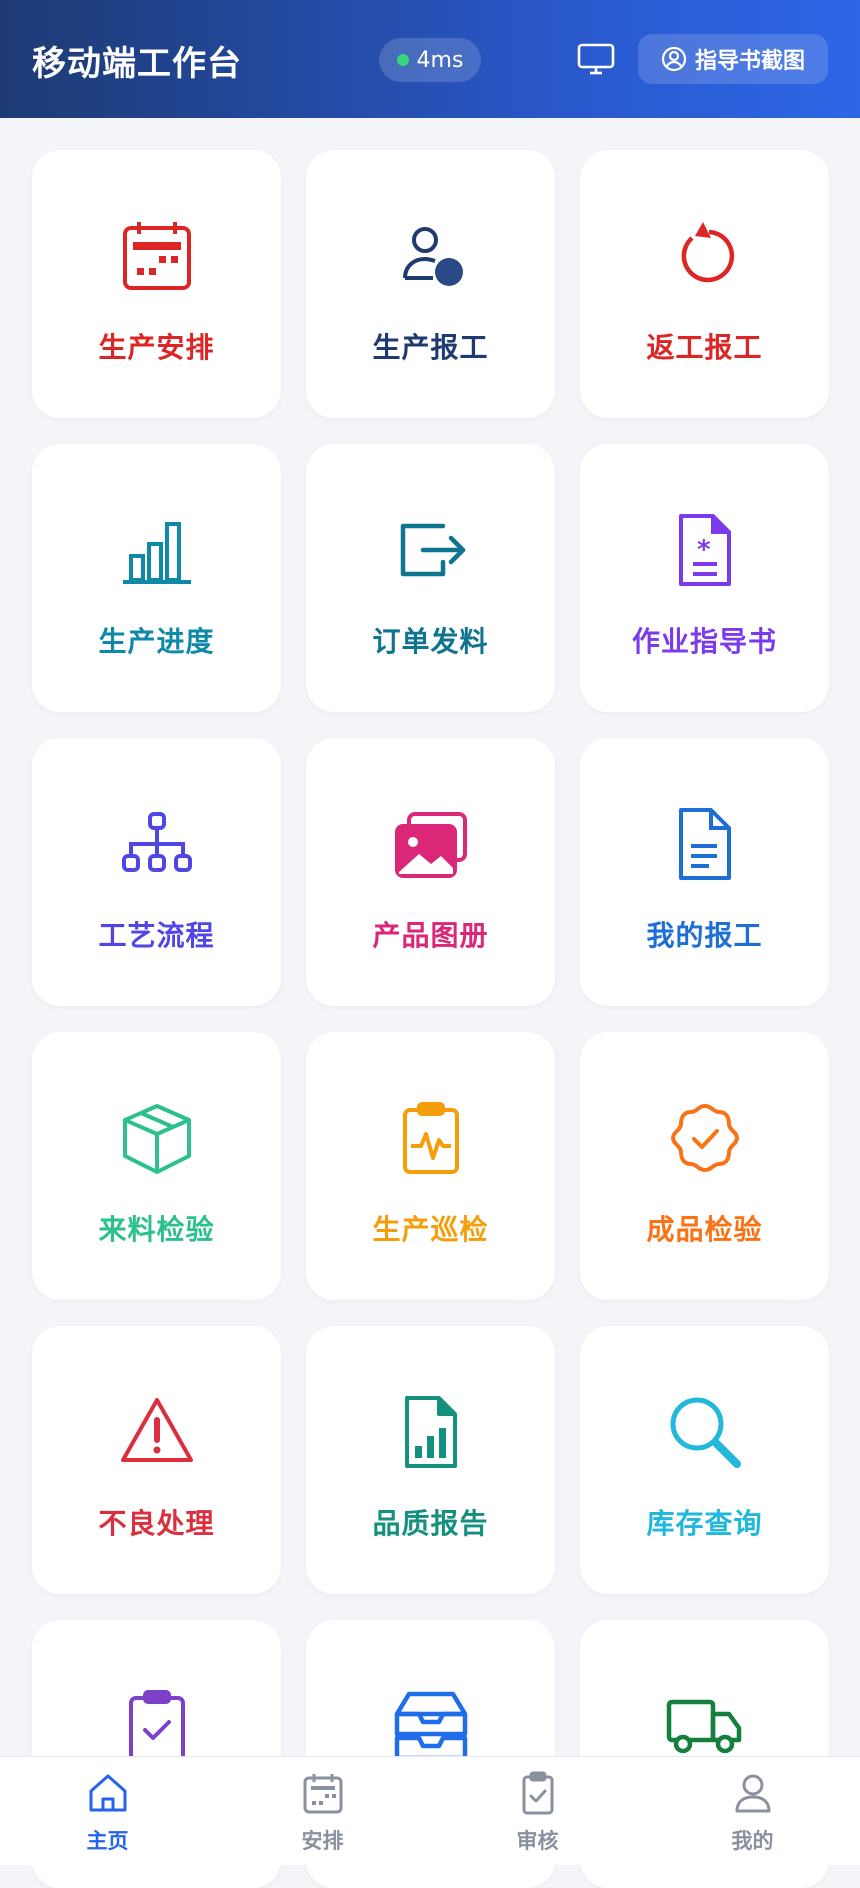 Image resolution: width=860 pixels, height=1888 pixels. I want to click on tile-label: 不良处理, so click(156, 1523).